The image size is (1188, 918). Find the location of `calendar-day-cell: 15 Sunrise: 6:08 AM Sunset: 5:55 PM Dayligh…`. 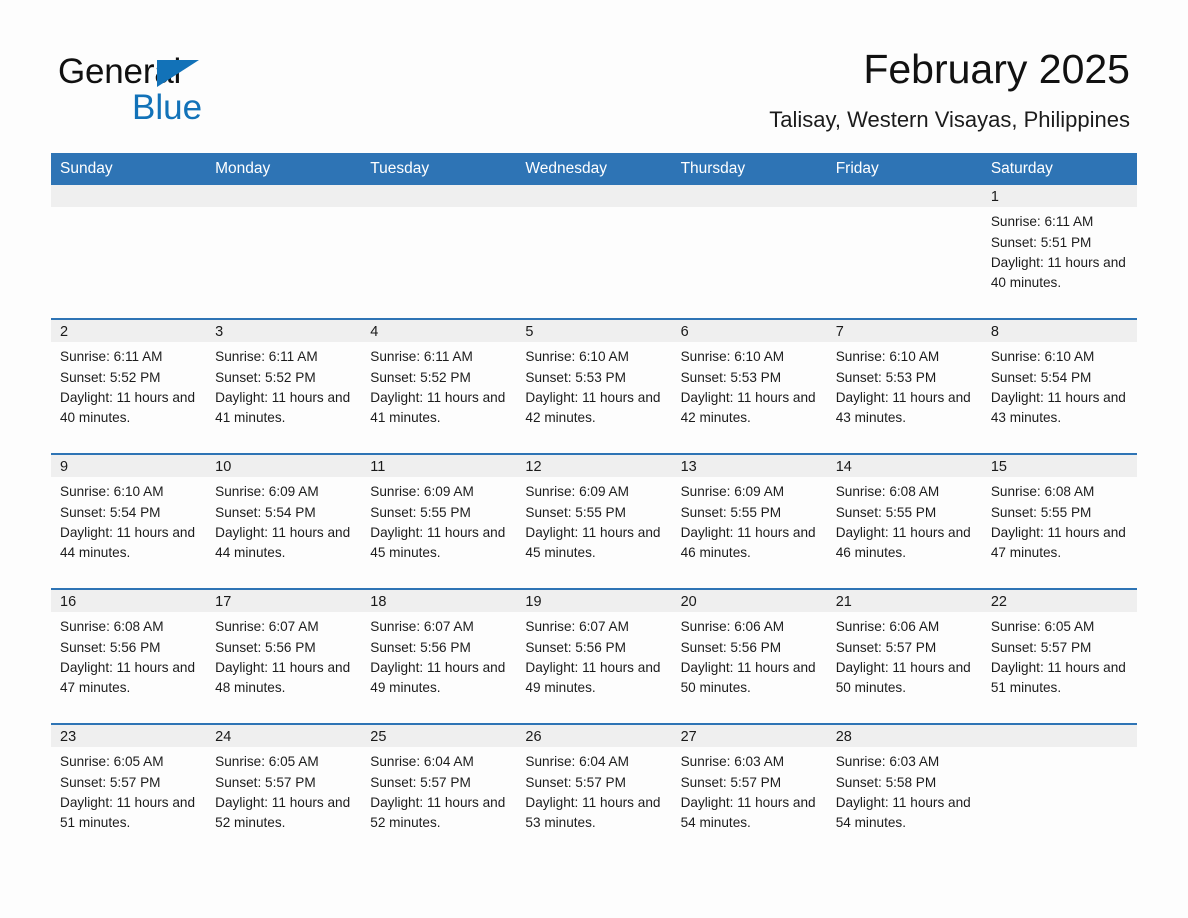

calendar-day-cell: 15 Sunrise: 6:08 AM Sunset: 5:55 PM Dayligh… is located at coordinates (1059, 521).